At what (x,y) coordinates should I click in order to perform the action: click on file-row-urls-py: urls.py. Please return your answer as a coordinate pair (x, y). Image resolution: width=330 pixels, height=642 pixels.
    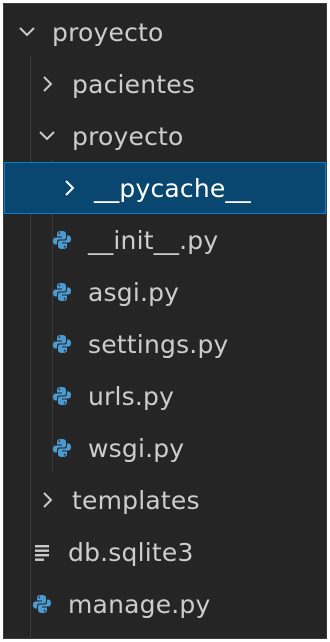
    Looking at the image, I should click on (165, 396).